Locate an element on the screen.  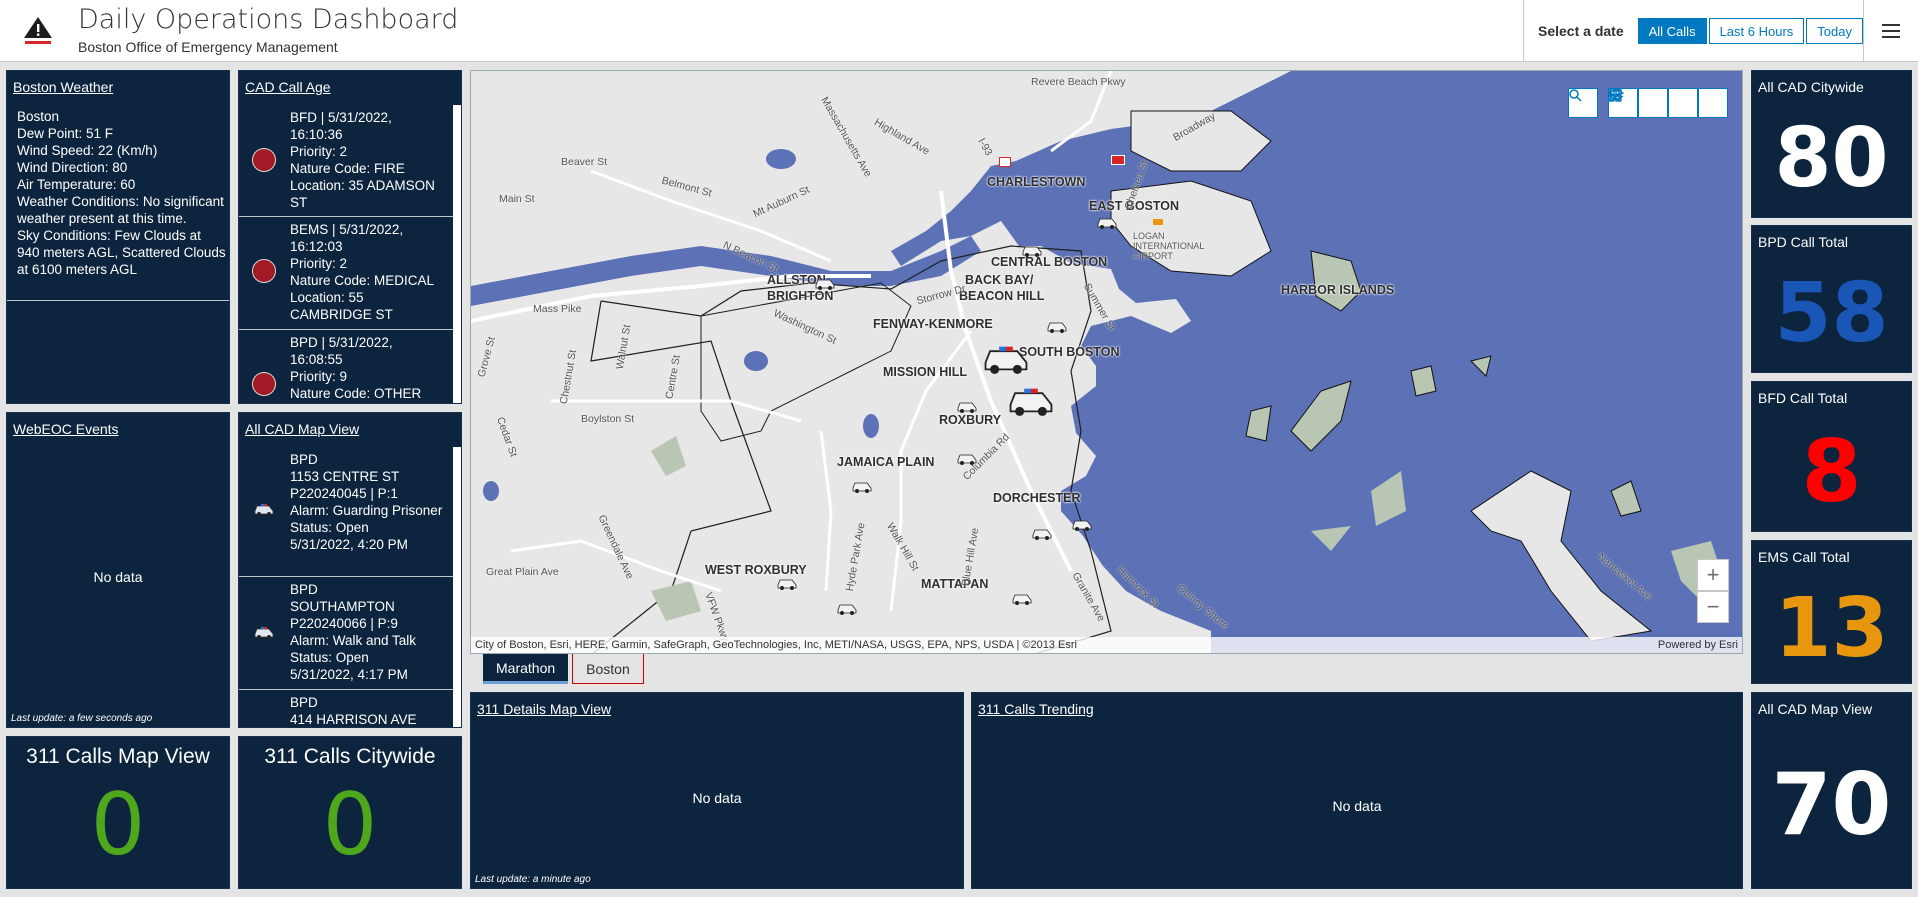
indicator-value: 80 is located at coordinates (1831, 158).